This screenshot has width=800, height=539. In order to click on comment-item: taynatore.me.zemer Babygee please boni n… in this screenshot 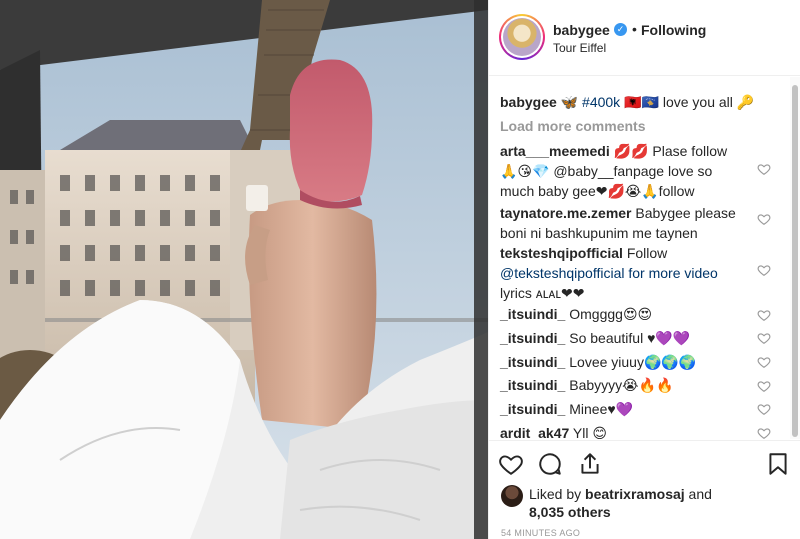, I will do `click(628, 223)`.